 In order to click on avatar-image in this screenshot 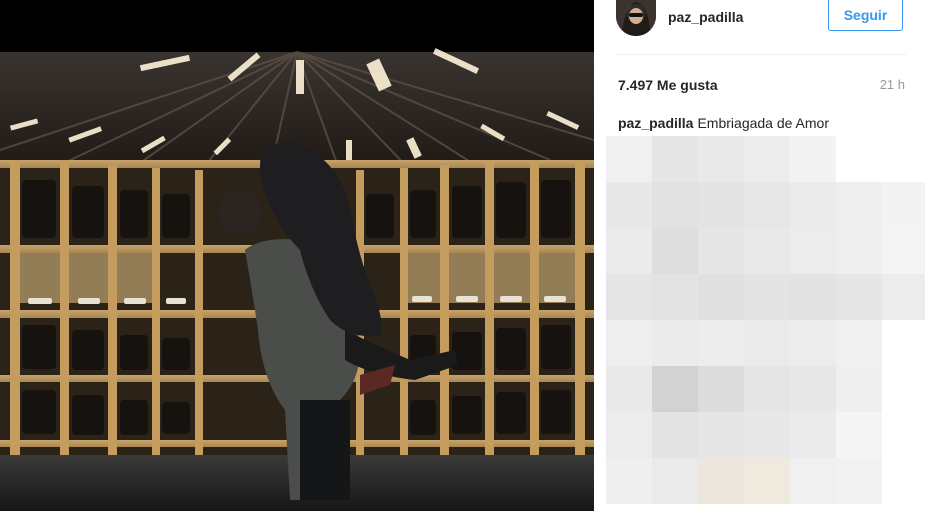, I will do `click(636, 18)`.